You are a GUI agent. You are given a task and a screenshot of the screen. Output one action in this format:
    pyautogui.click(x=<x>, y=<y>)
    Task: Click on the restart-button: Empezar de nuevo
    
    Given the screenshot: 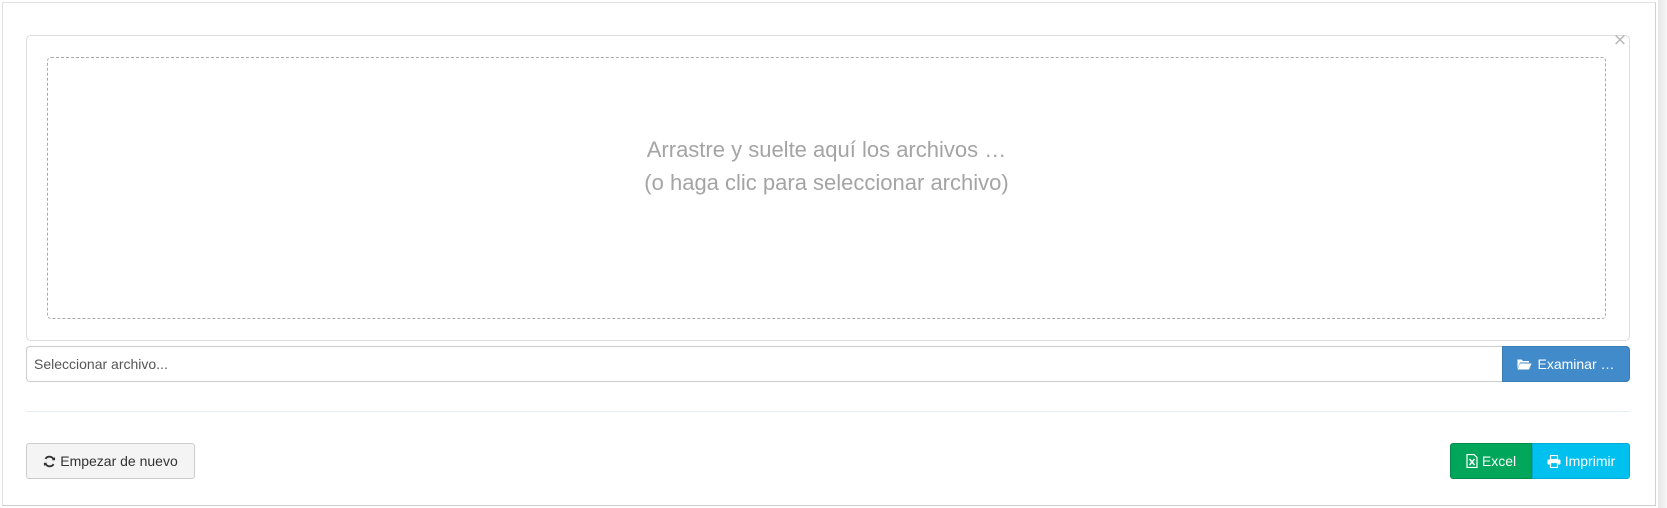 What is the action you would take?
    pyautogui.click(x=110, y=461)
    